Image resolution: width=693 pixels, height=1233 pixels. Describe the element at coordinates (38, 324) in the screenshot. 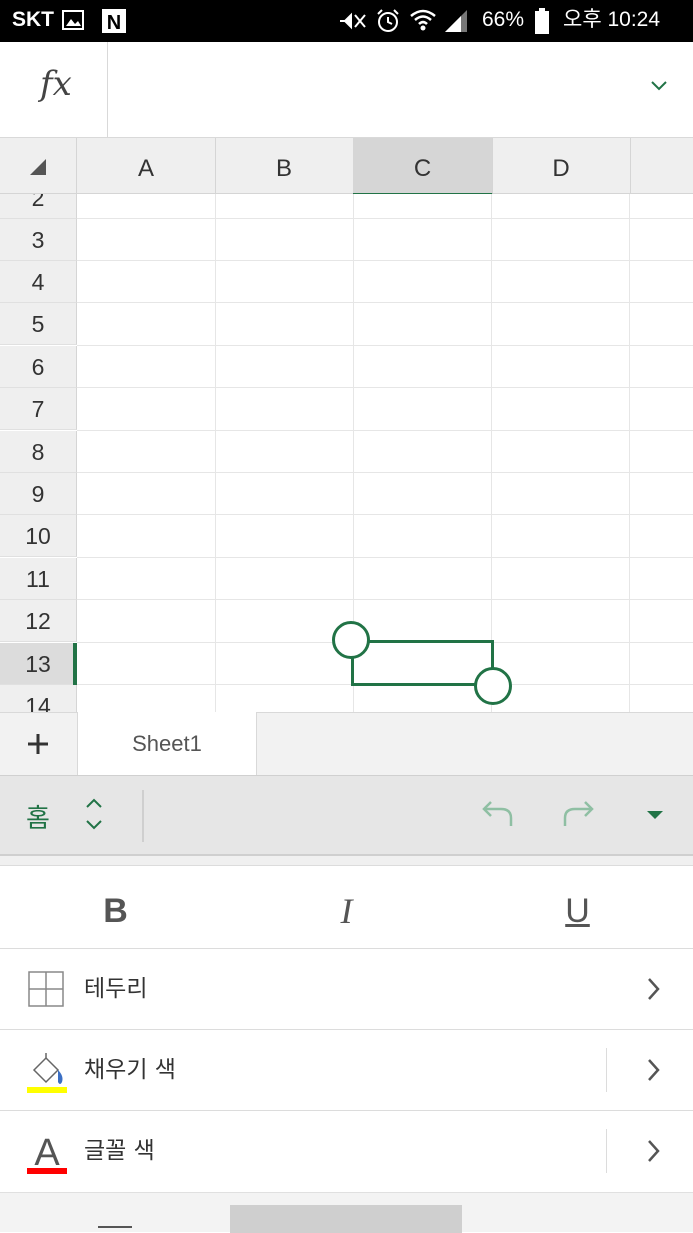

I see `row-header-5: 5` at that location.